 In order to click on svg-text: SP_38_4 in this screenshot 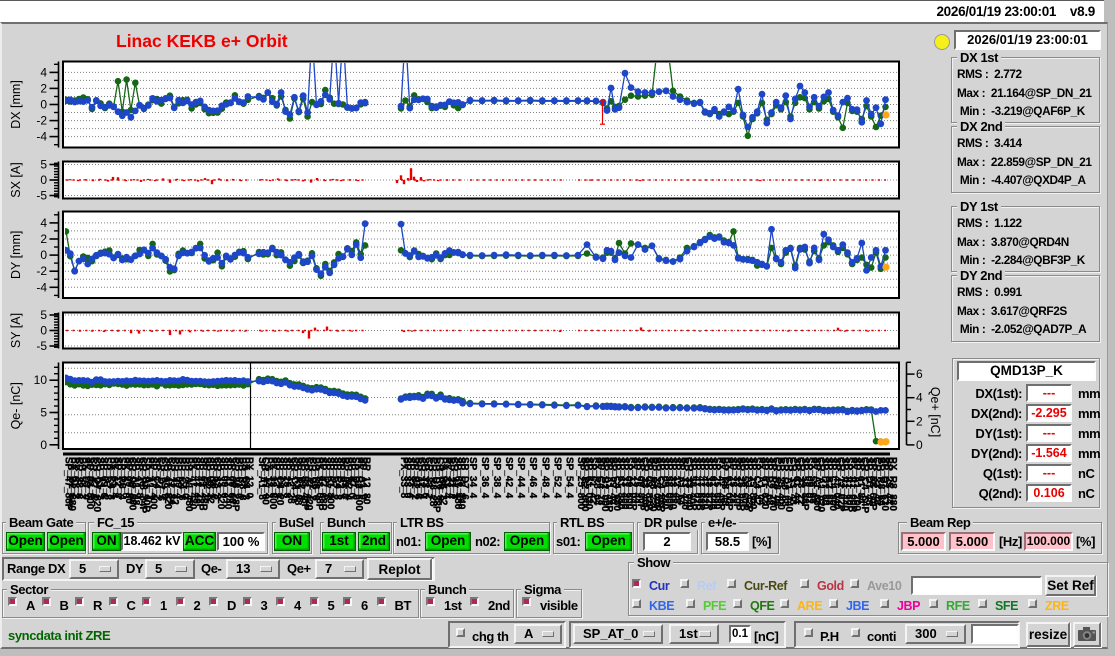, I will do `click(496, 478)`.